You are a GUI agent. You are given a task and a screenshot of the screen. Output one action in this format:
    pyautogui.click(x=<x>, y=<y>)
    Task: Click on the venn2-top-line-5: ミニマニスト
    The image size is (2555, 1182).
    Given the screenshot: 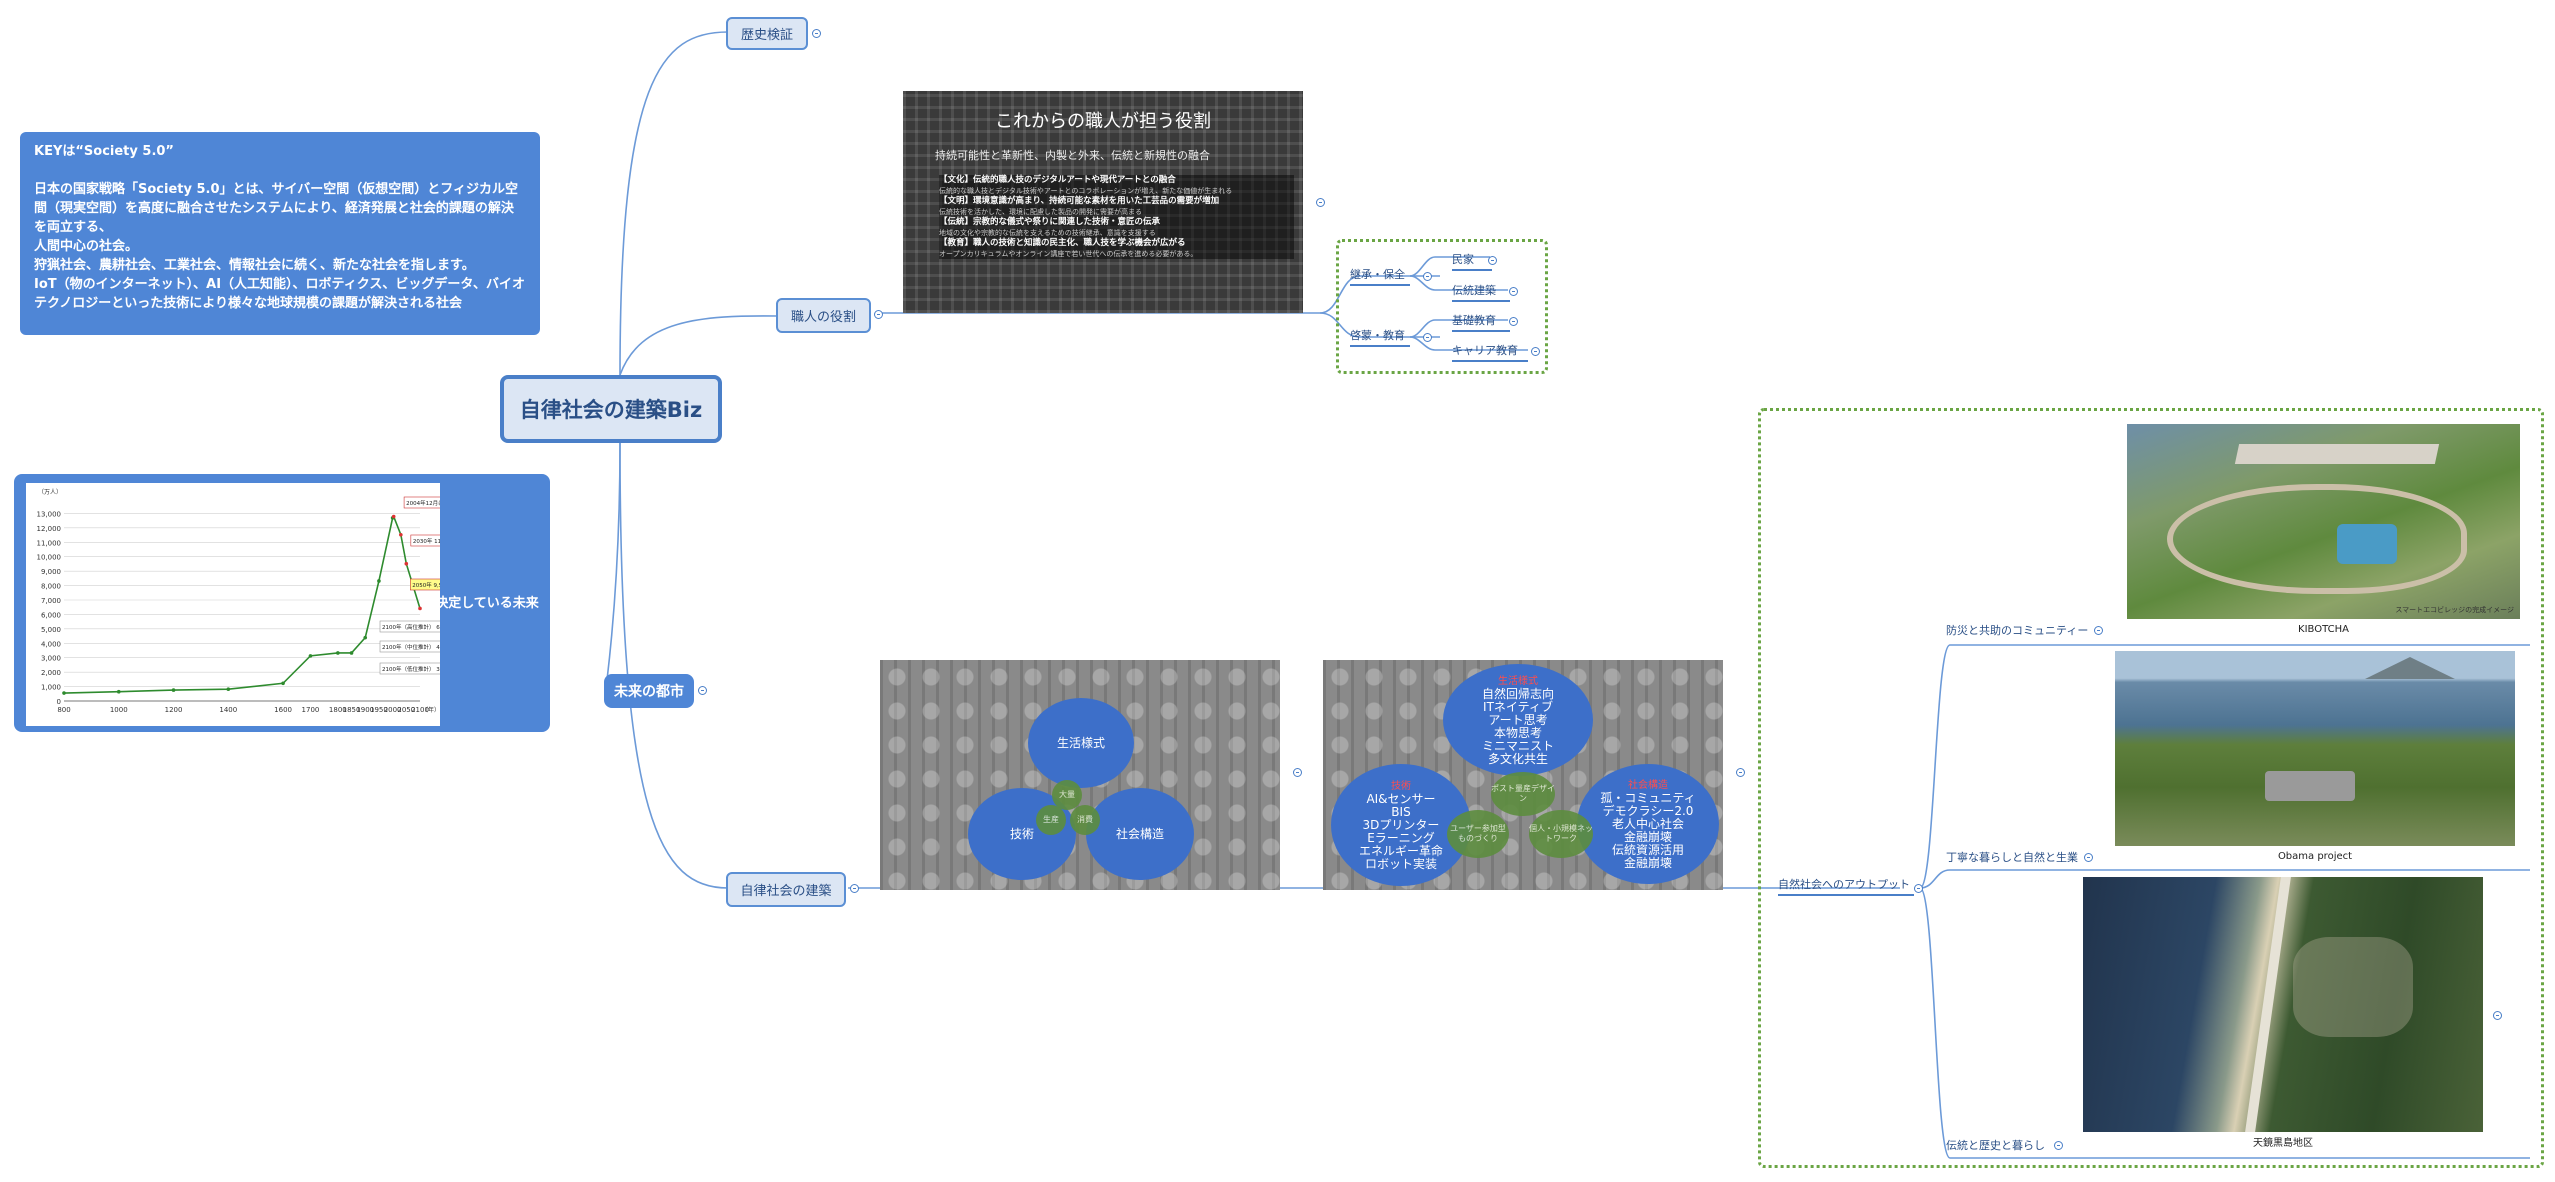 What is the action you would take?
    pyautogui.click(x=1517, y=745)
    